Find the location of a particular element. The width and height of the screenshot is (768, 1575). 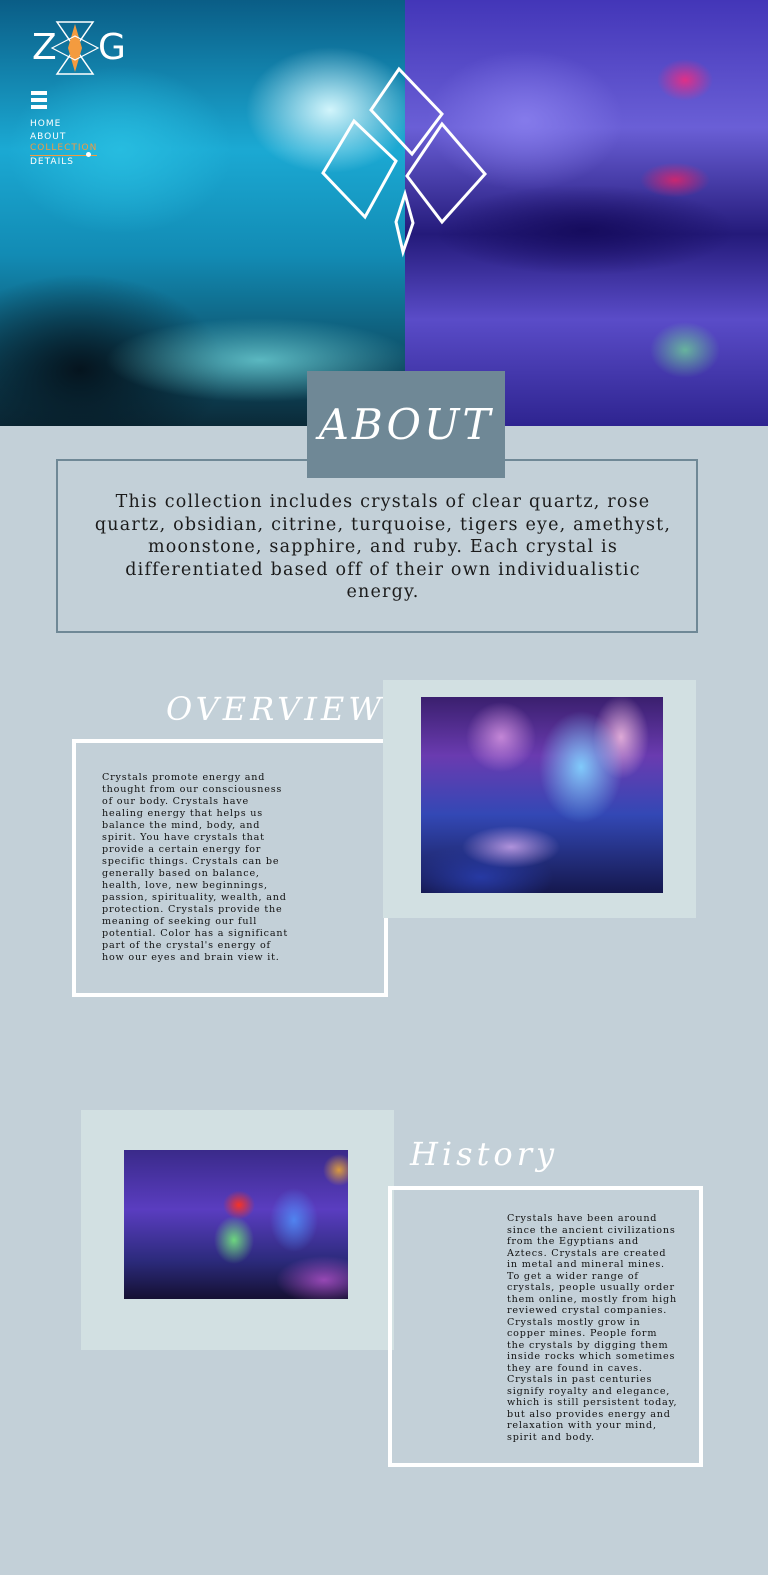

overview-image-panel is located at coordinates (539, 799).